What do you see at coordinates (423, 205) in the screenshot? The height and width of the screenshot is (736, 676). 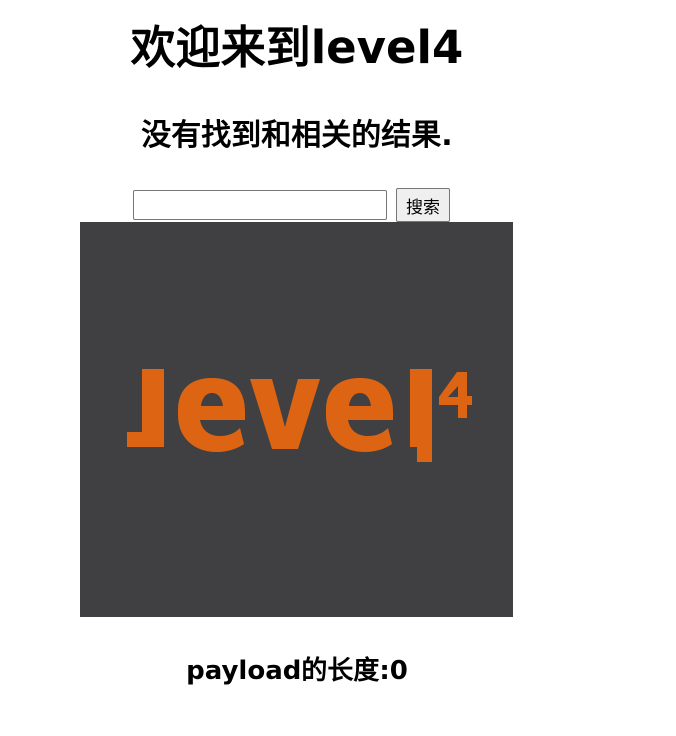 I see `search-button: 搜索` at bounding box center [423, 205].